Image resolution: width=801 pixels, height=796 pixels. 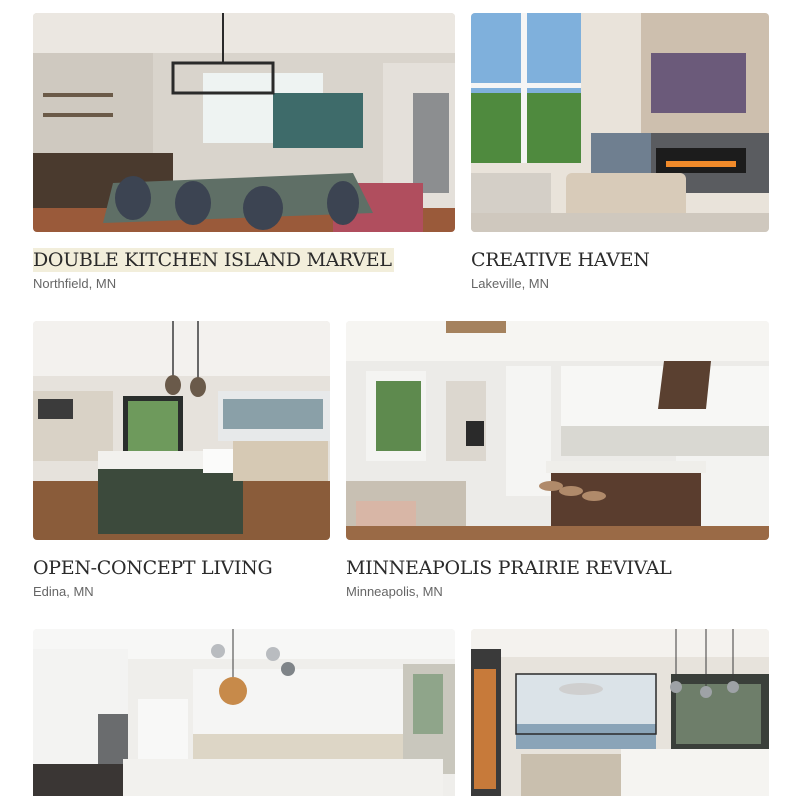 I want to click on white-kitchen-wood-island-photo, so click(x=557, y=430).